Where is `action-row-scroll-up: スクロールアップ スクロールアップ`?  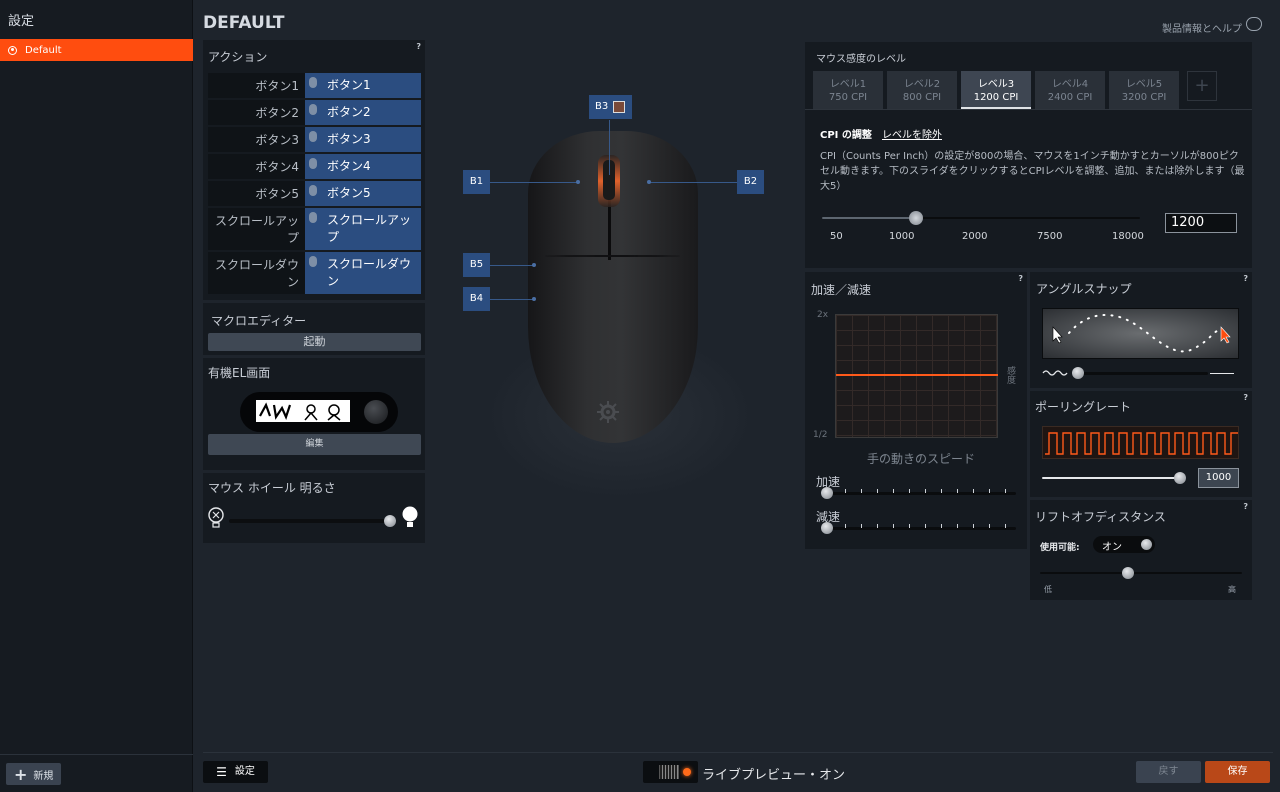
action-row-scroll-up: スクロールアップ スクロールアップ is located at coordinates (314, 229).